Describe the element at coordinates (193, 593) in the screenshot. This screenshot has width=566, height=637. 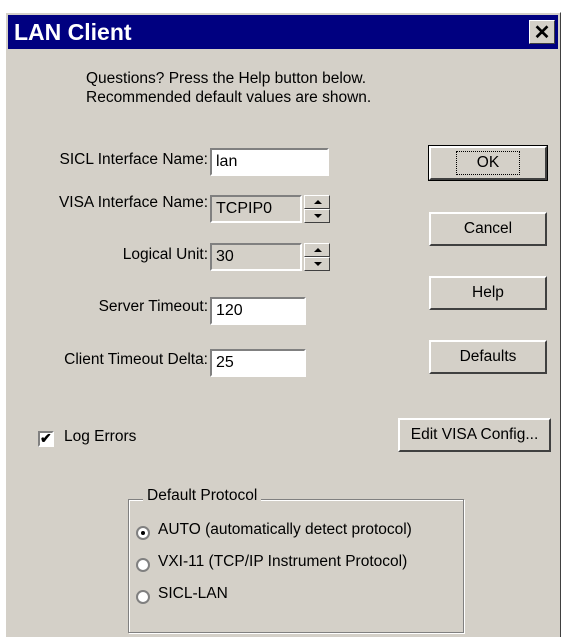
I see `radio-sicl-lan-label: SICL-LAN` at that location.